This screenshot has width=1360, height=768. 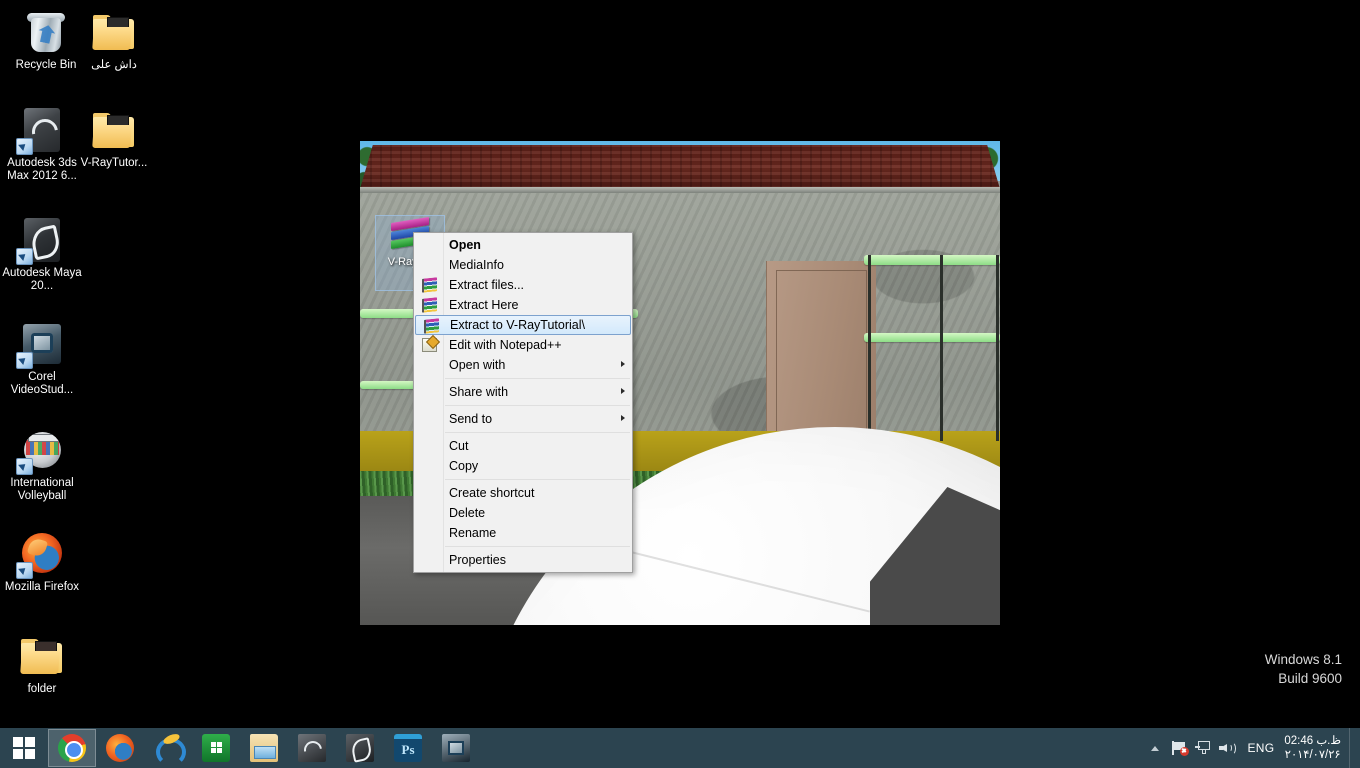 I want to click on action-center-flag-icon, so click(x=1179, y=748).